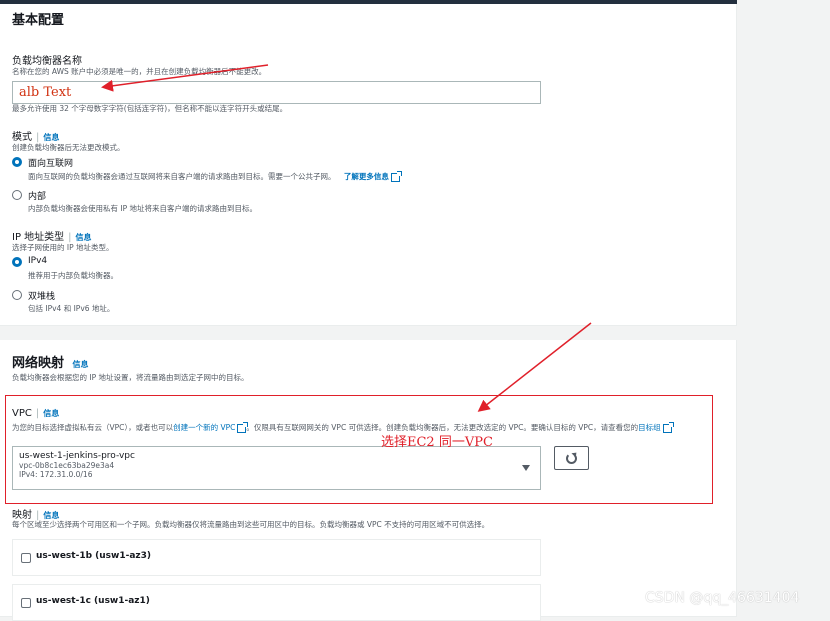 The image size is (830, 621). Describe the element at coordinates (437, 442) in the screenshot. I see `annotation-text: 选择EC2 同一VPC` at that location.